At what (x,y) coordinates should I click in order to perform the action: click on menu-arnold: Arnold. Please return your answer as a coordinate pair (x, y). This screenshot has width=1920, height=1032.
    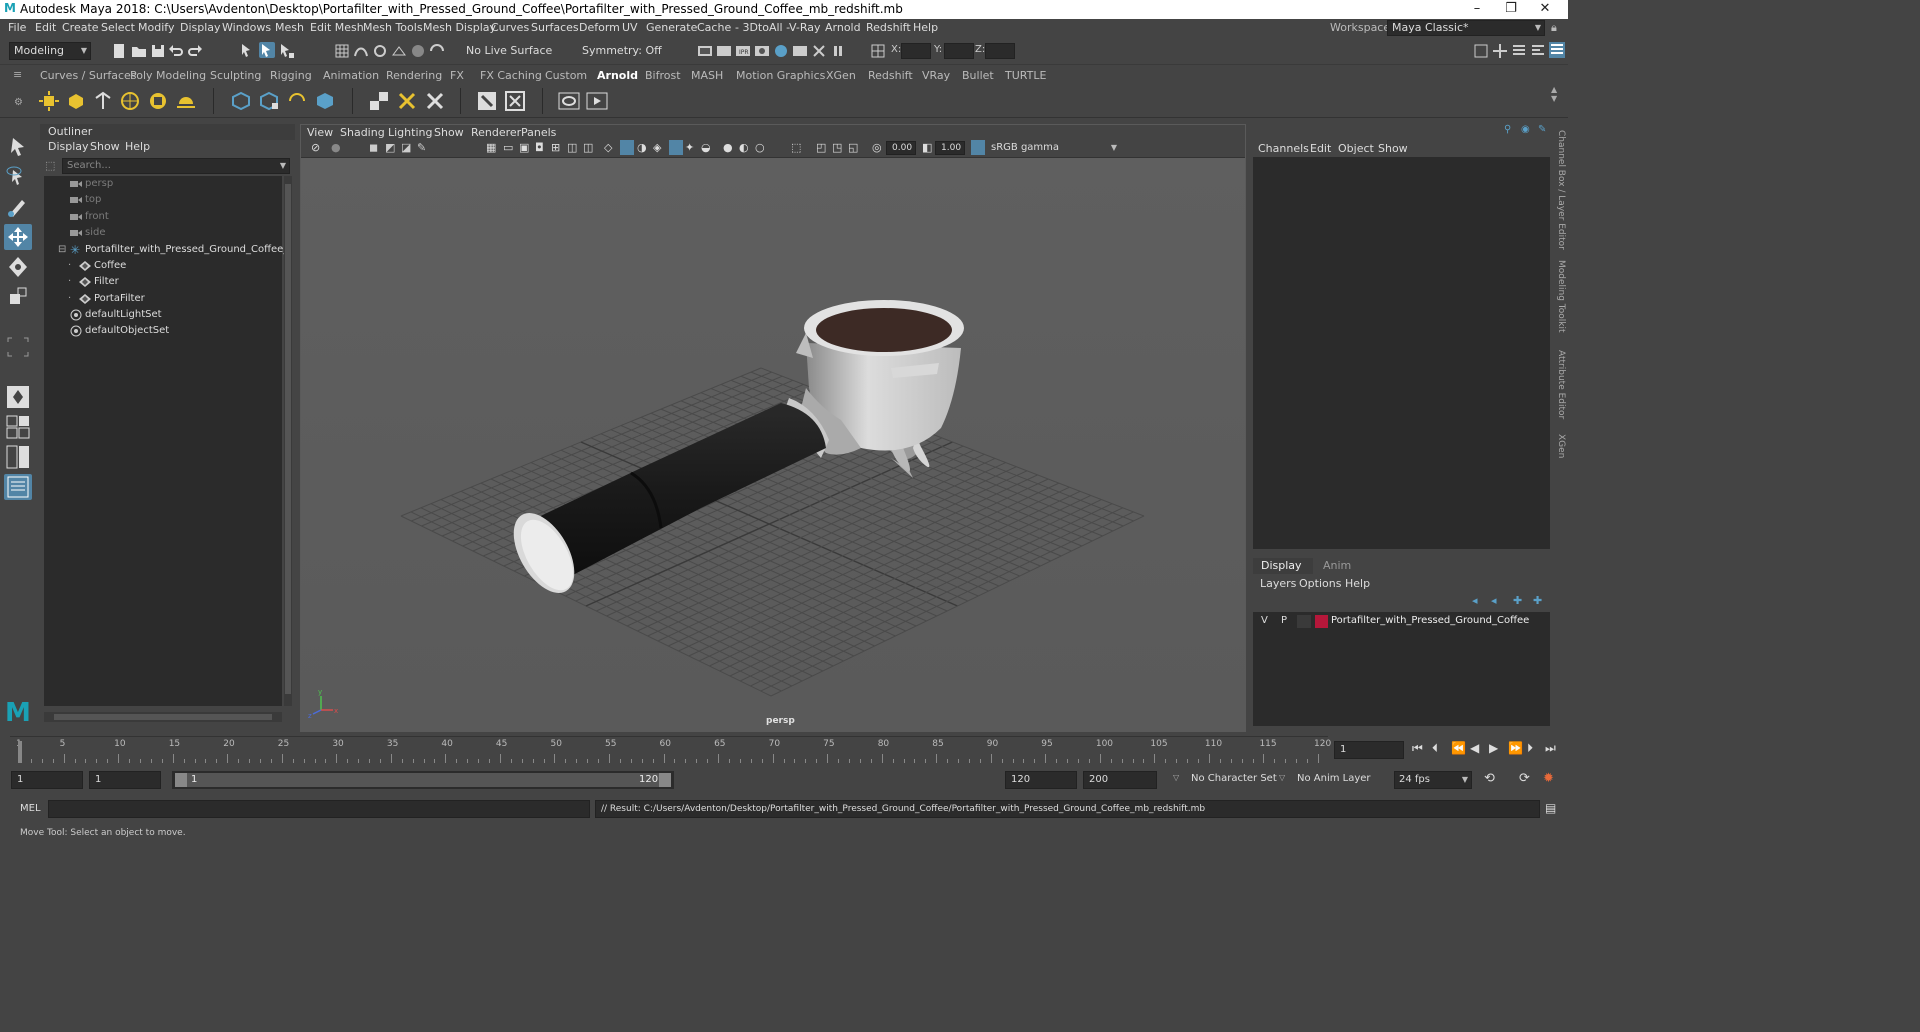
    Looking at the image, I should click on (843, 27).